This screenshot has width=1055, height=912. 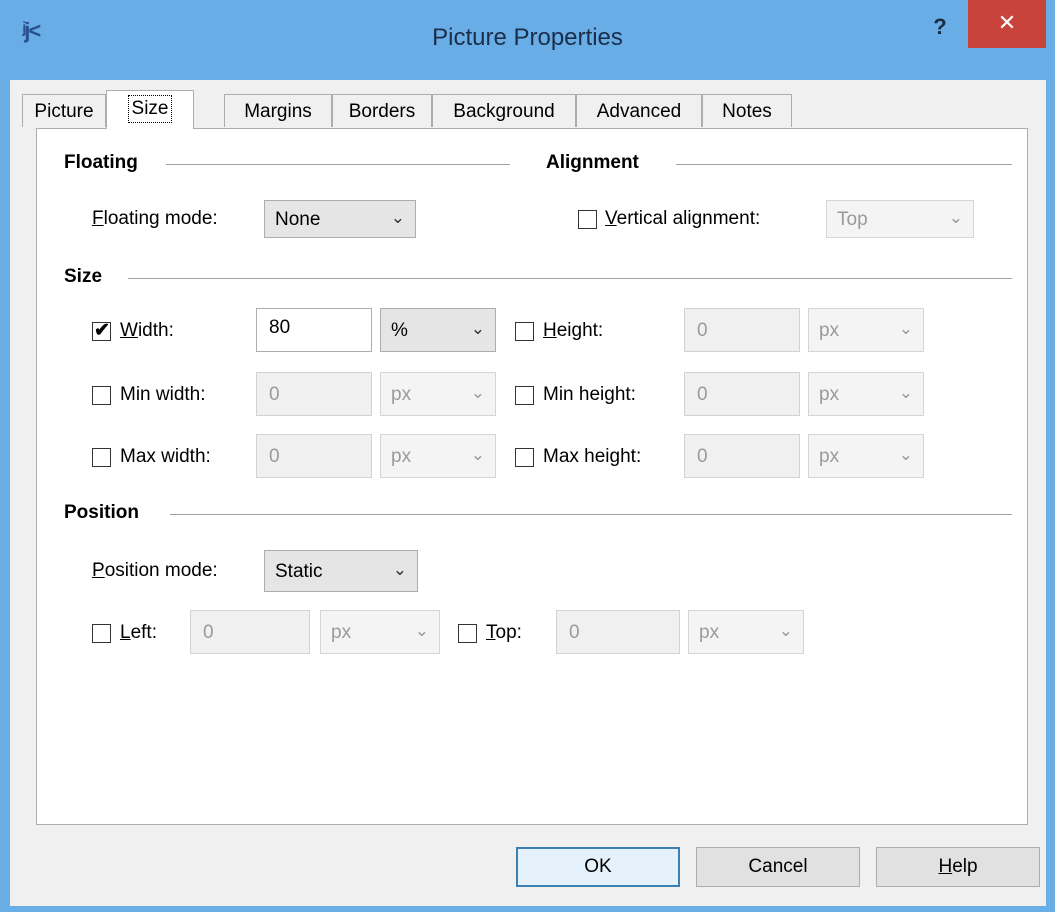 What do you see at coordinates (742, 456) in the screenshot?
I see `max-height-input: 0` at bounding box center [742, 456].